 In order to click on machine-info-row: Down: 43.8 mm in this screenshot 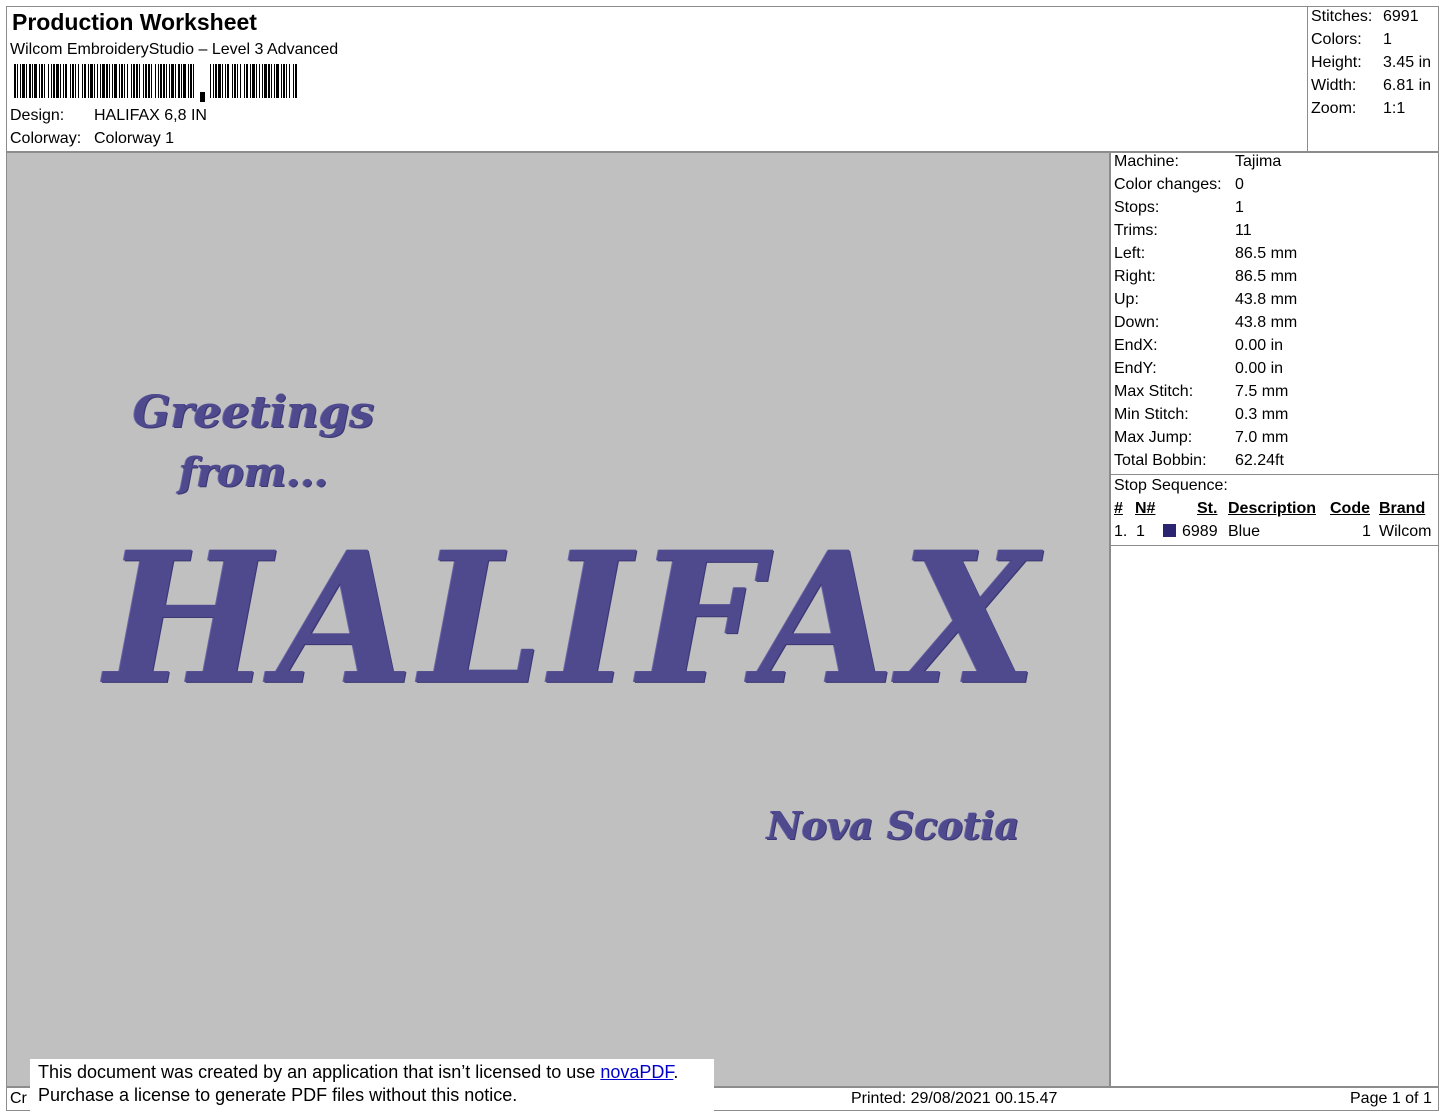, I will do `click(1274, 325)`.